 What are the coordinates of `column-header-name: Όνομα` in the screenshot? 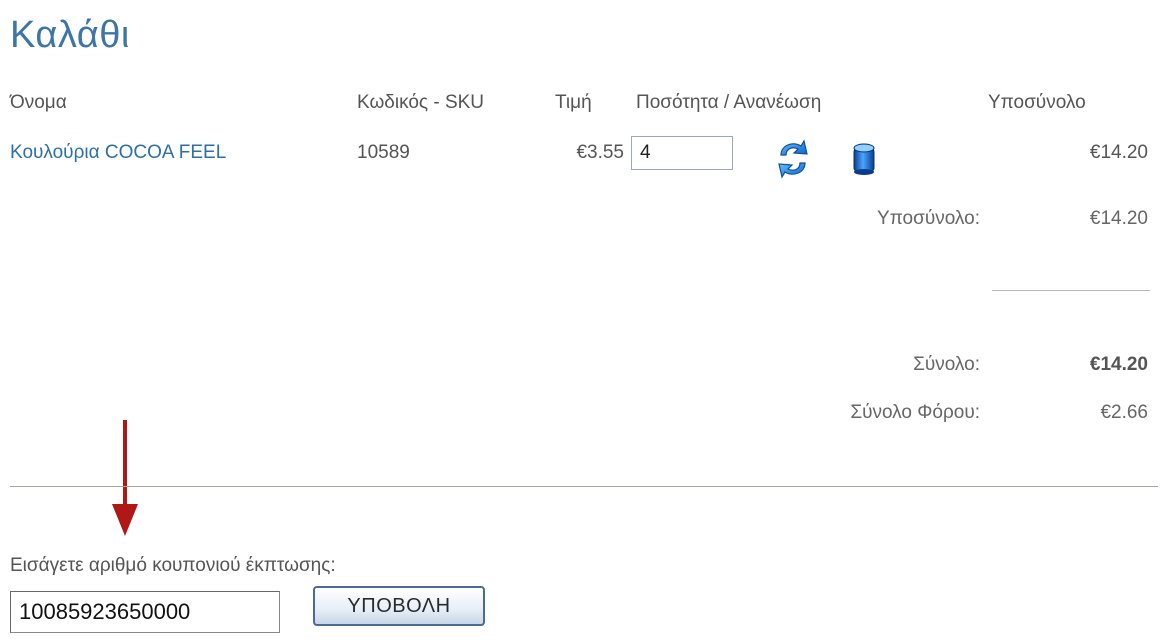 It's located at (38, 102).